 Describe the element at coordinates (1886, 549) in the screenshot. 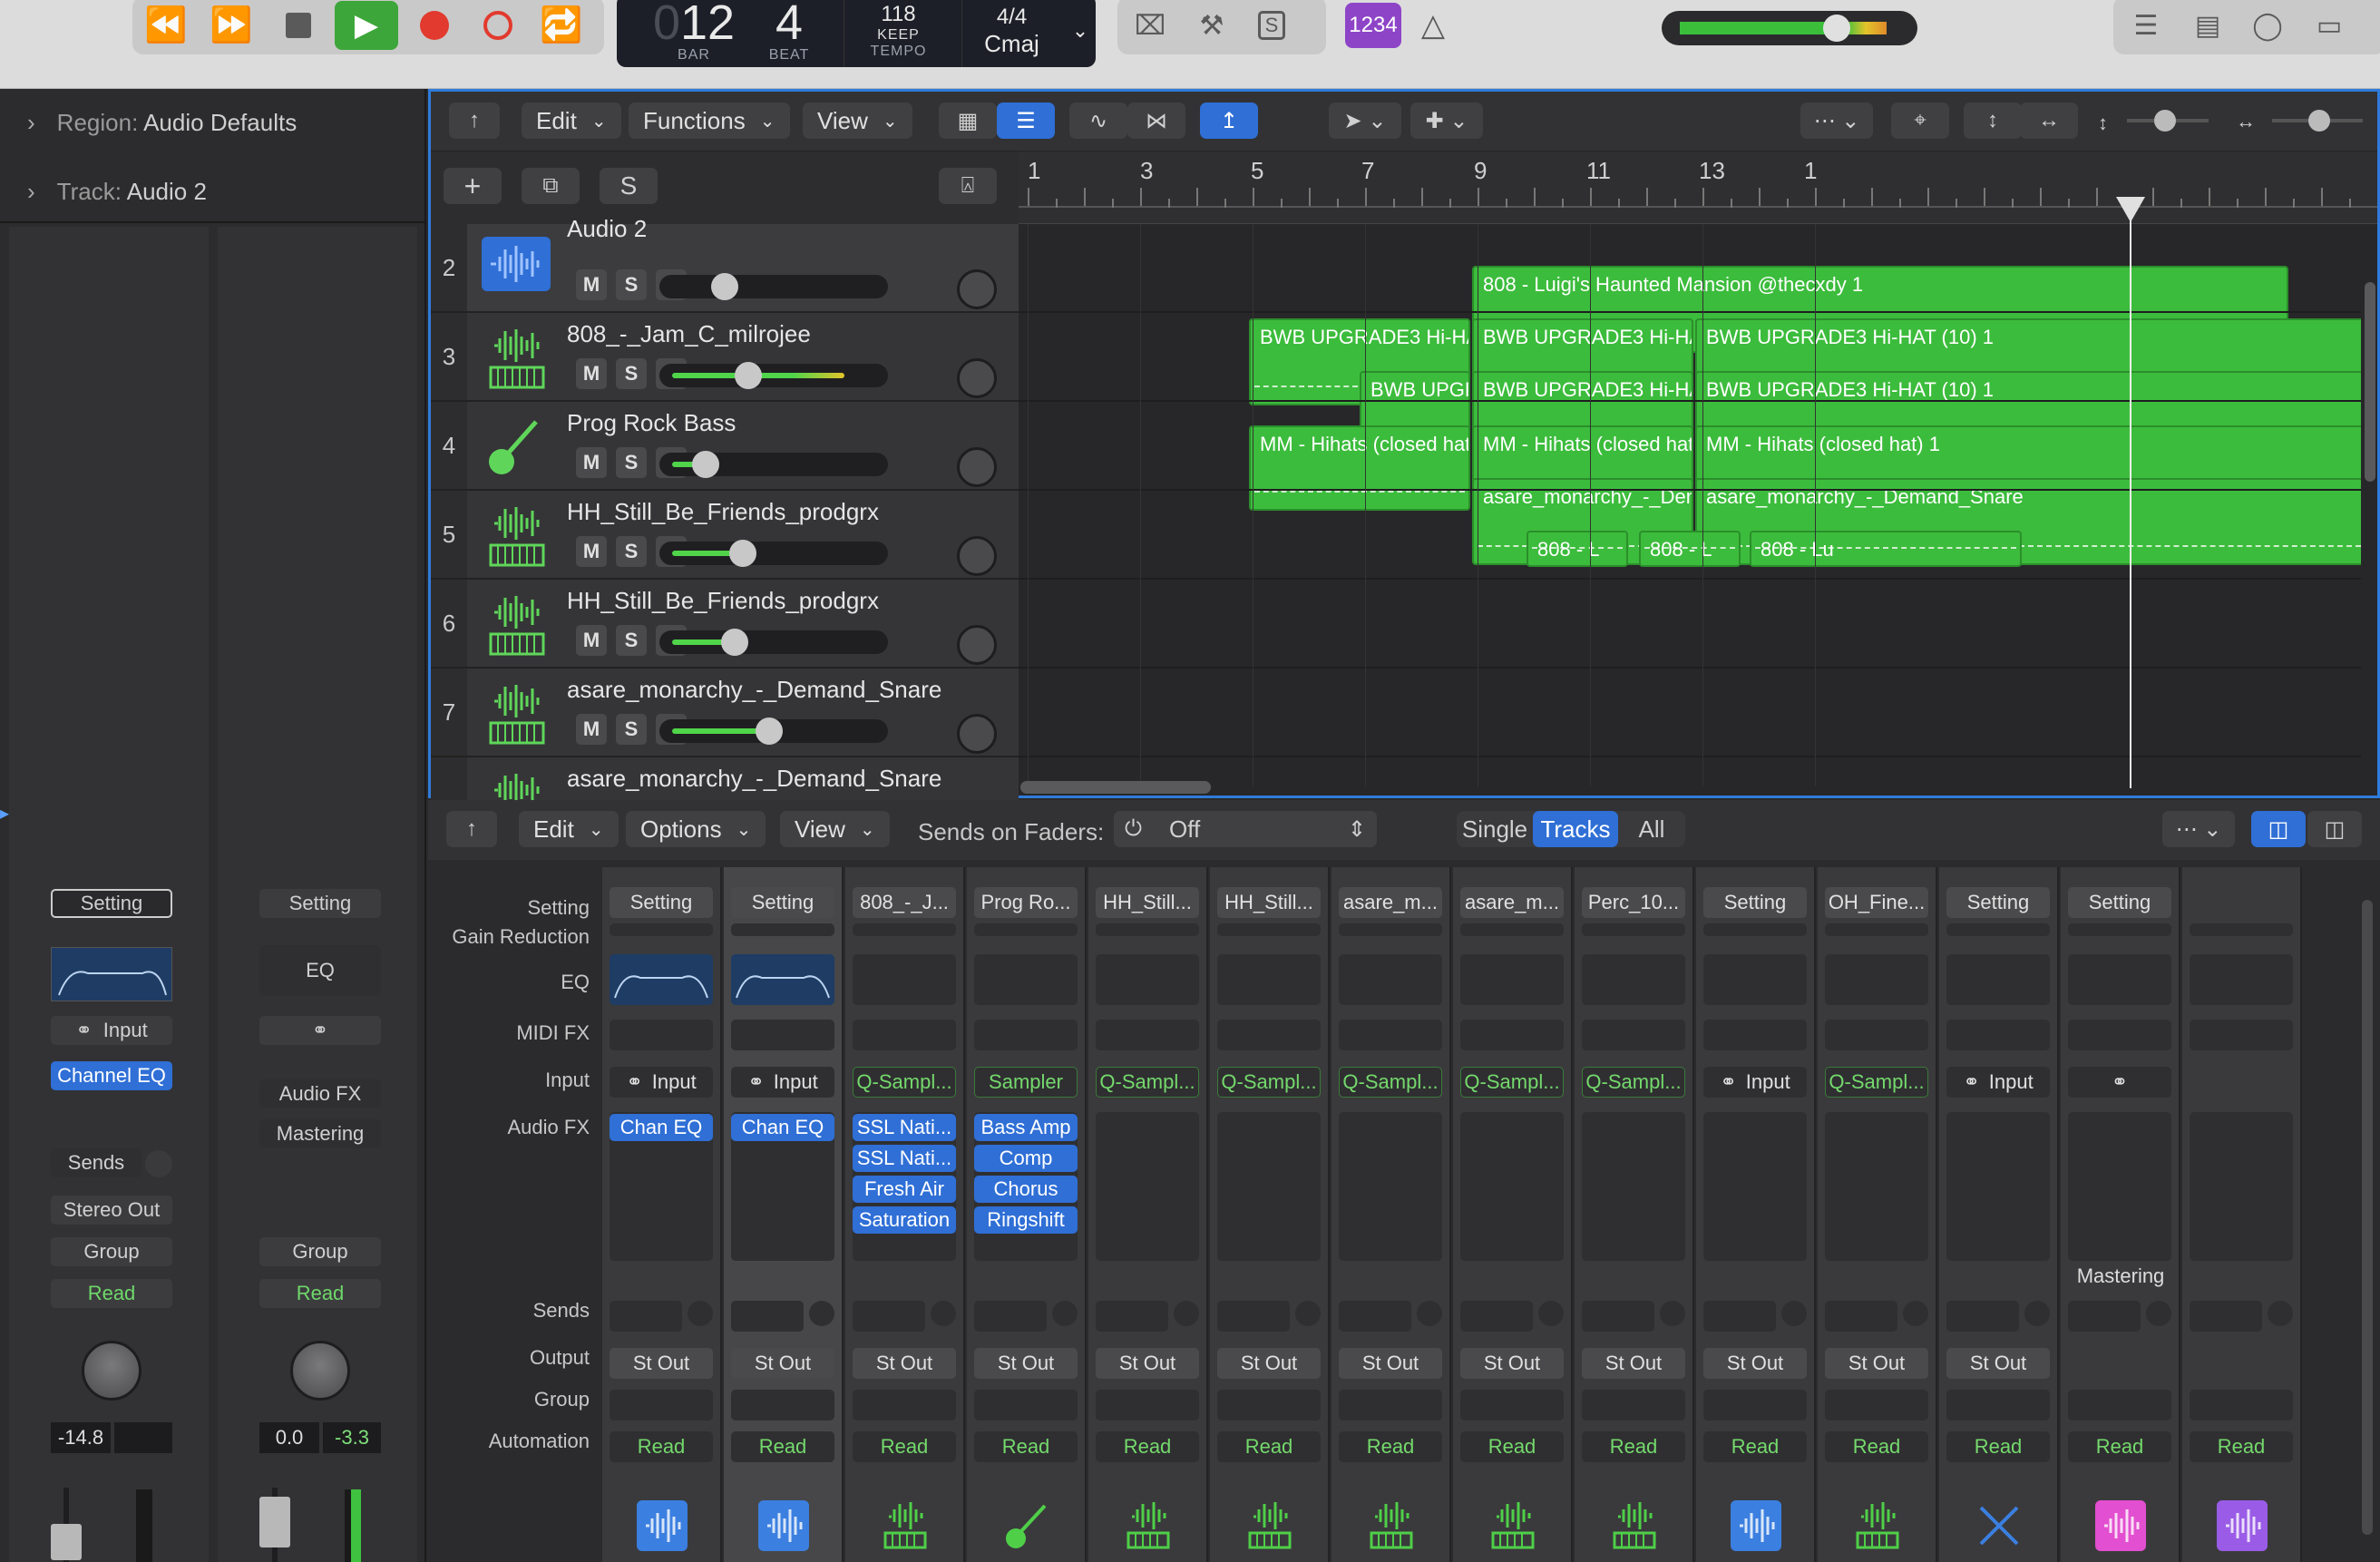

I see `region: 808 - Lu` at that location.